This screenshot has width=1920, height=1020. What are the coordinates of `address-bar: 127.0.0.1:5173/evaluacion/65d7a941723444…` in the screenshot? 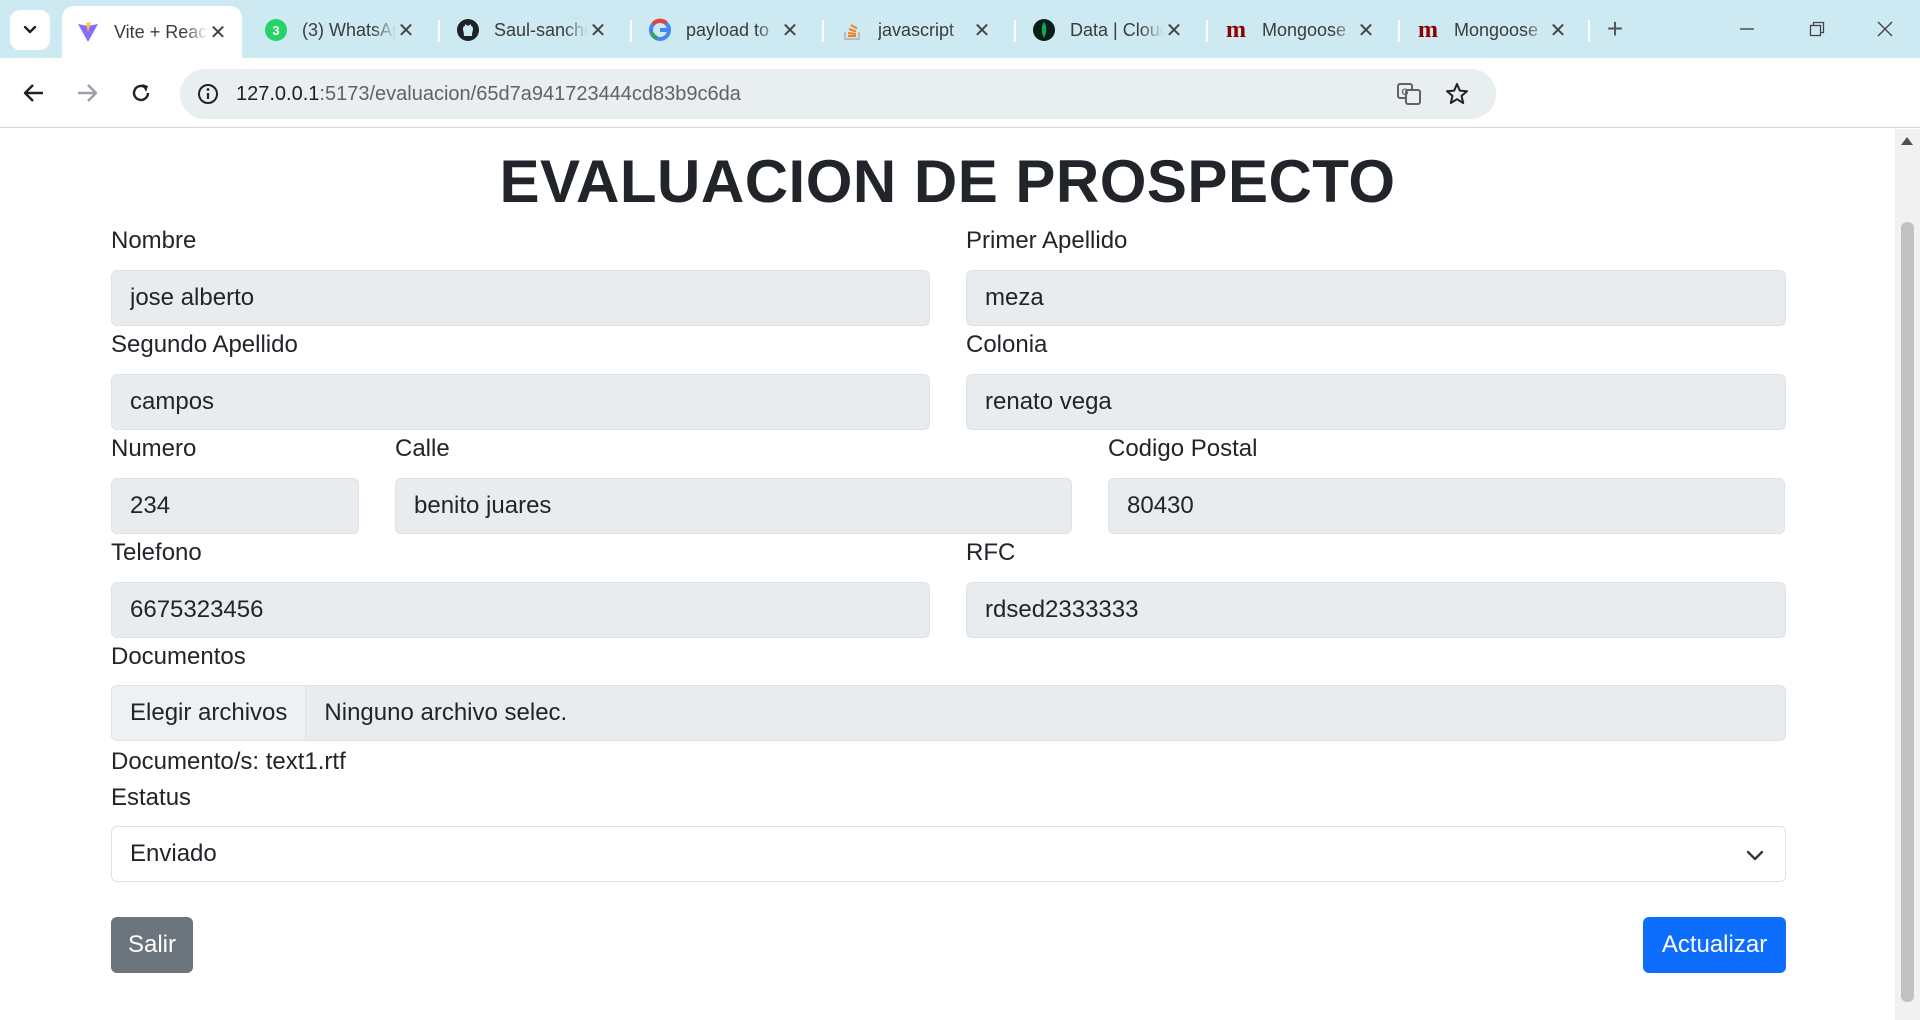 It's located at (838, 94).